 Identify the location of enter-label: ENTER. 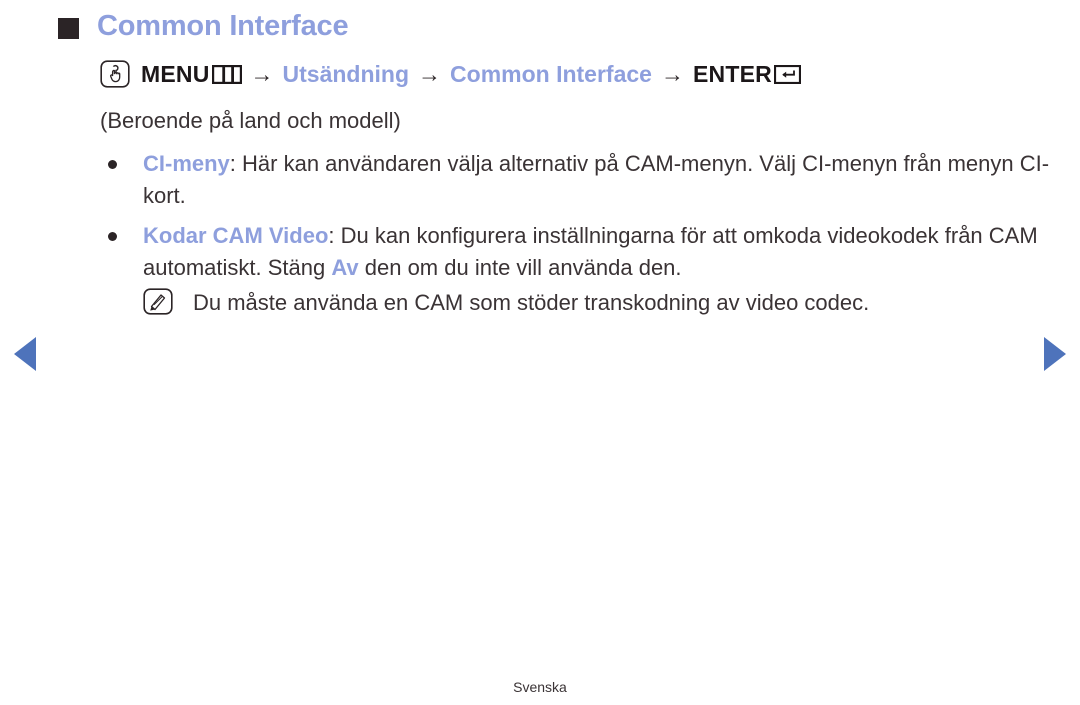
(732, 73).